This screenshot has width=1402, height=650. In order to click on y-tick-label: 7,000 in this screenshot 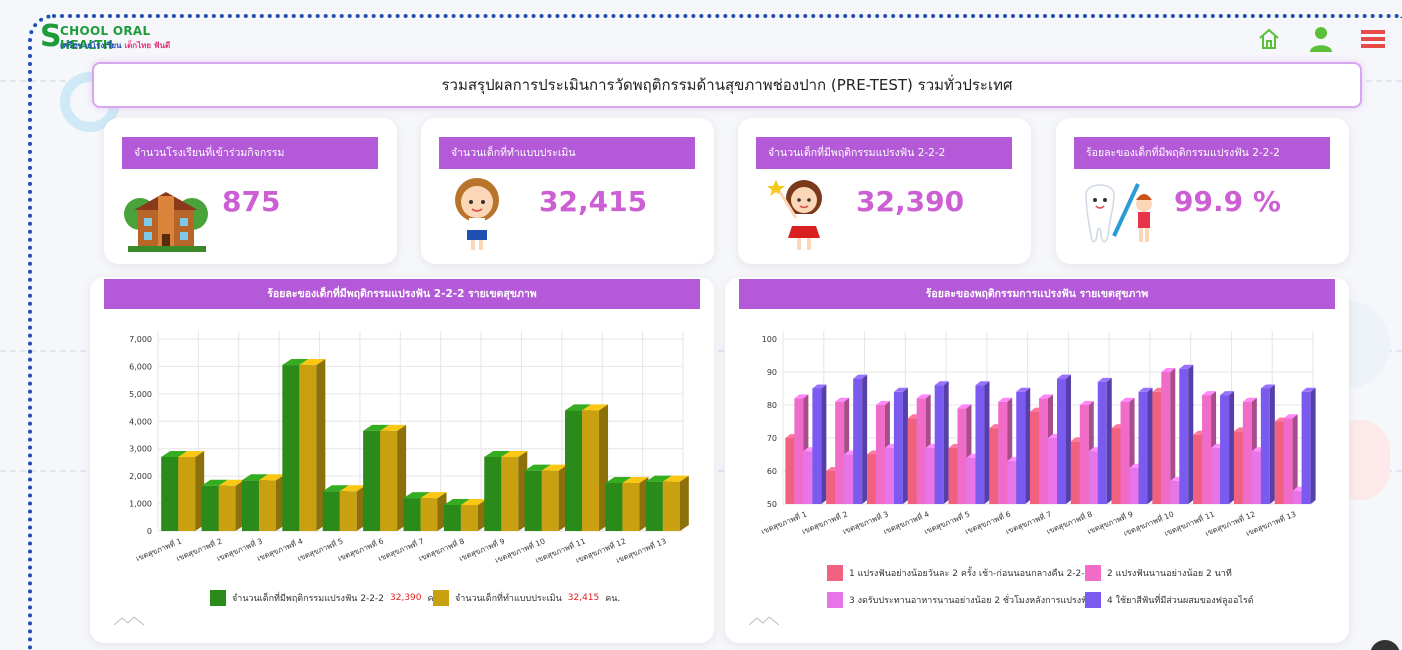, I will do `click(140, 339)`.